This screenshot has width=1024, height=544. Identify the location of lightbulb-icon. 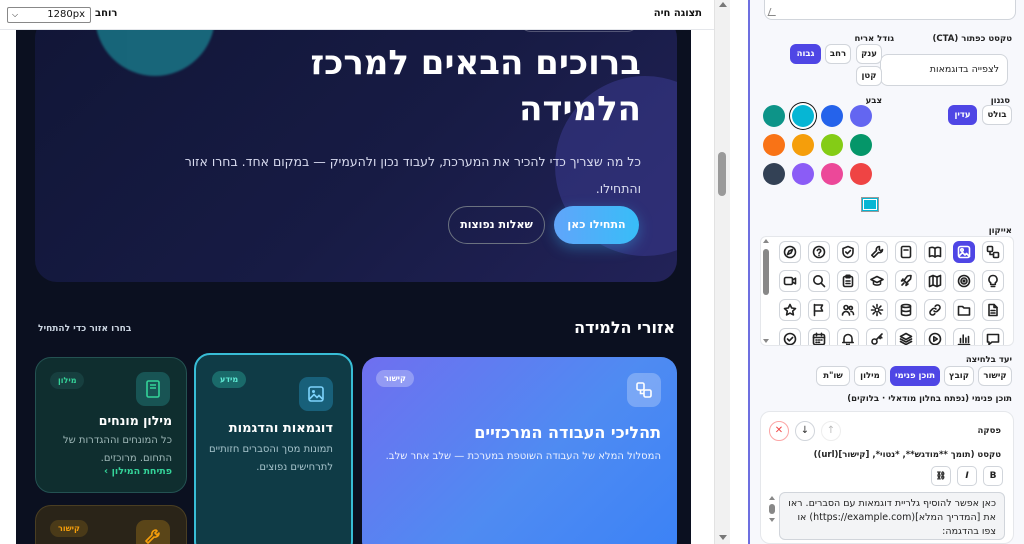
(993, 281).